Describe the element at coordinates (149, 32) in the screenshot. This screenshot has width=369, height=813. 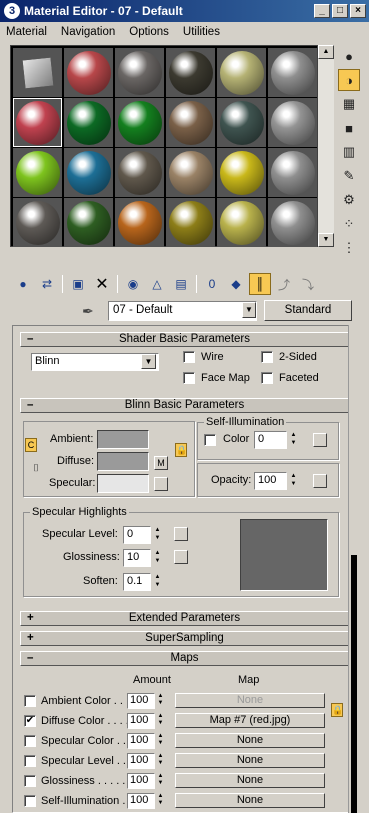
I see `menu-options: Options` at that location.